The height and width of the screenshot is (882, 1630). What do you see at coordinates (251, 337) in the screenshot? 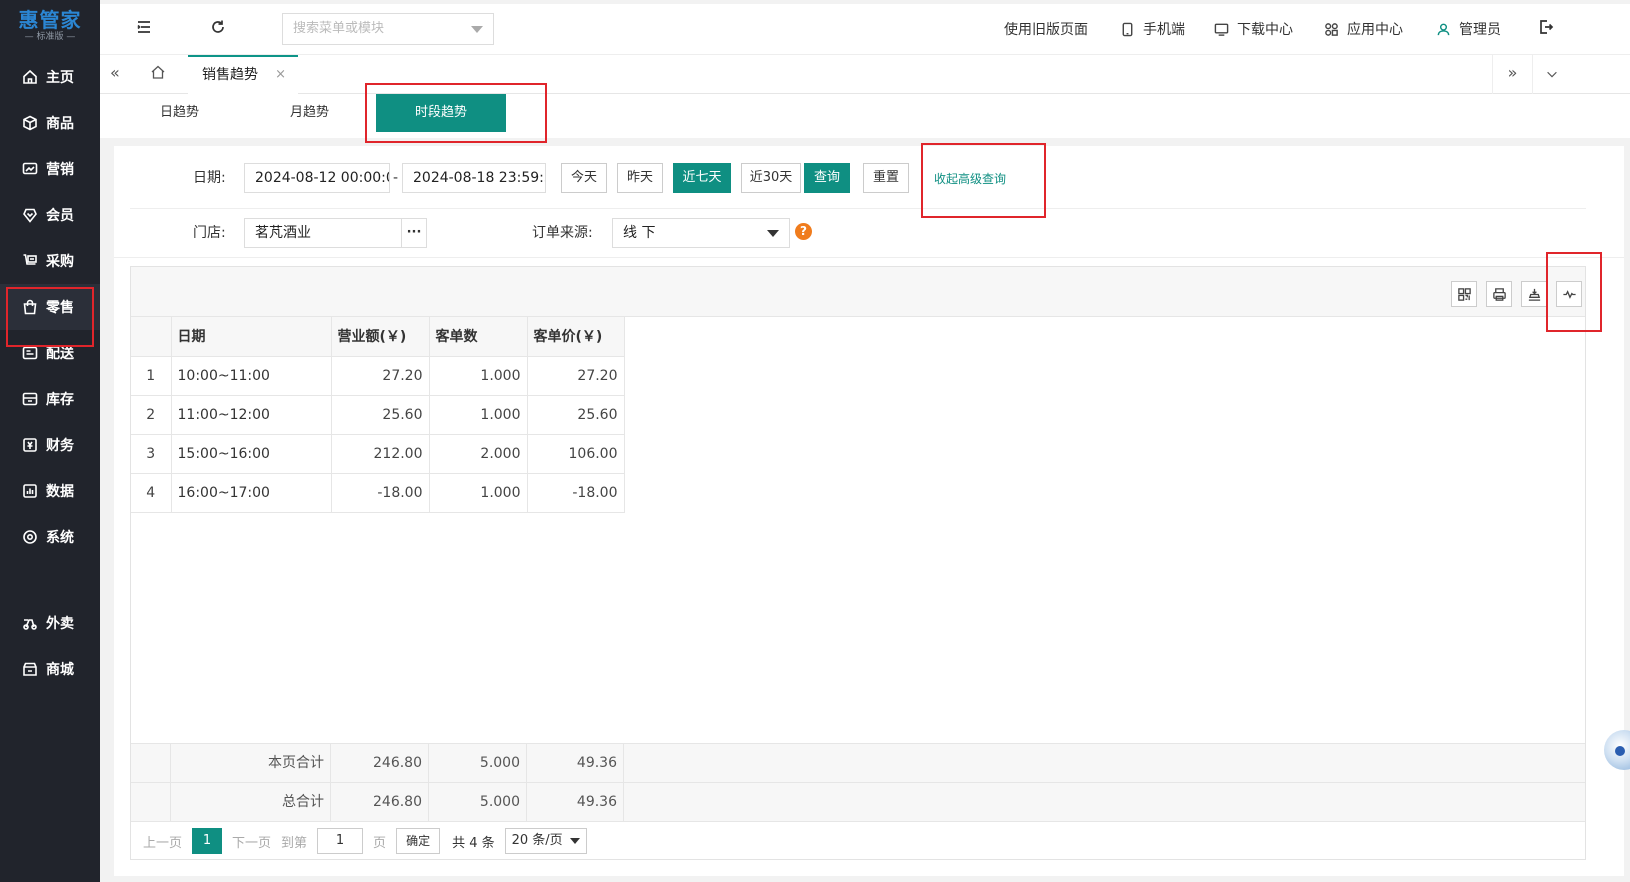
I see `column-header: 日期` at bounding box center [251, 337].